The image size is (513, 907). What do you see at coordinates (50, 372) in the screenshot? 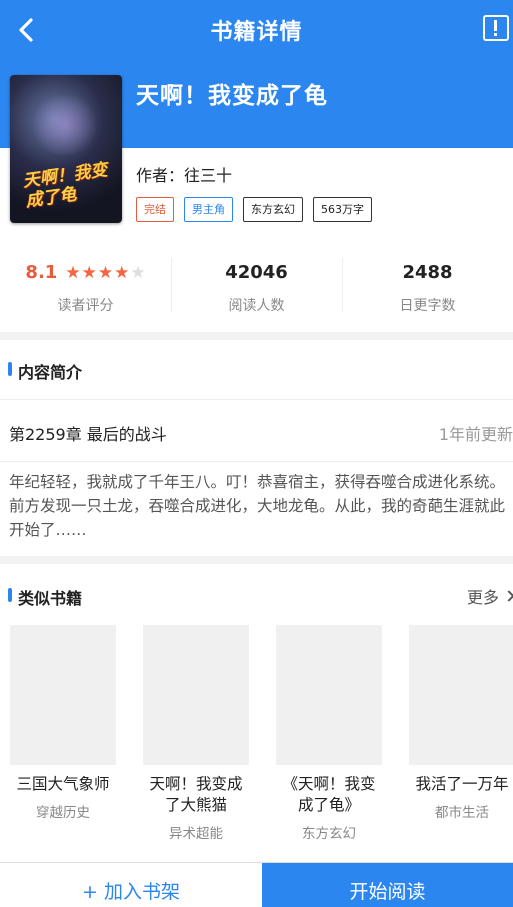
I see `intro-title: 内容简介` at bounding box center [50, 372].